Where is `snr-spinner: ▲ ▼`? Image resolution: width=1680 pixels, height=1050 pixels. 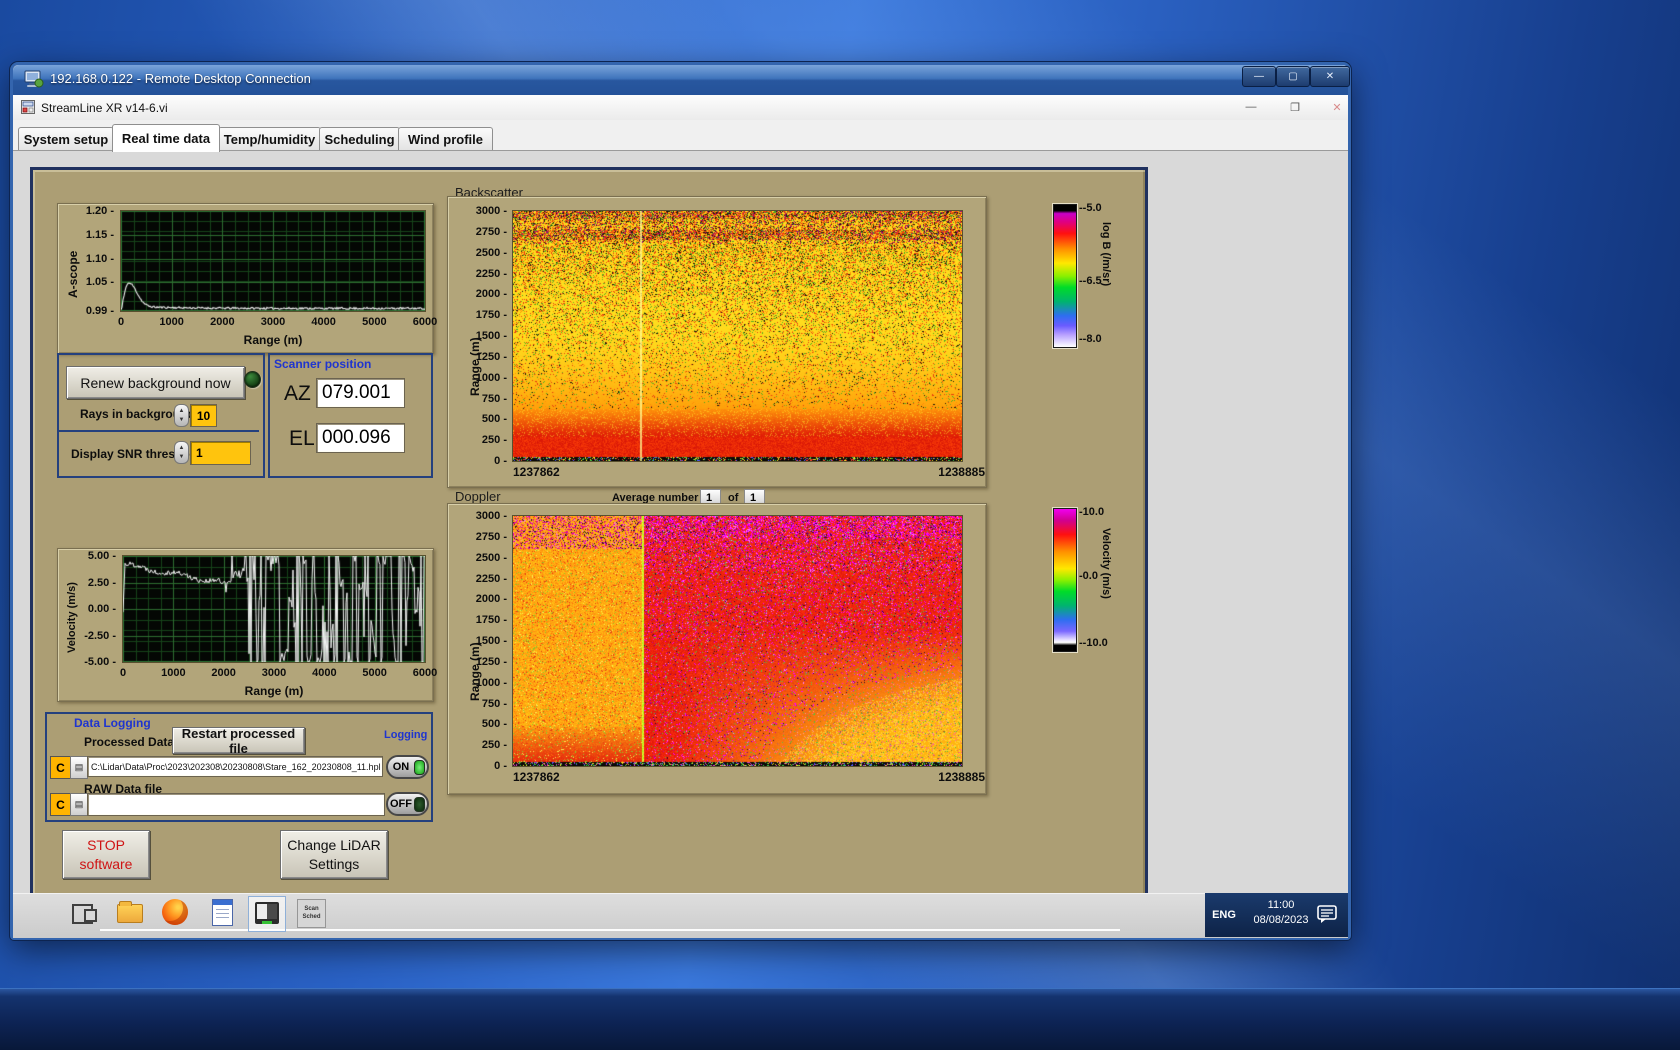
snr-spinner: ▲ ▼ is located at coordinates (181, 452).